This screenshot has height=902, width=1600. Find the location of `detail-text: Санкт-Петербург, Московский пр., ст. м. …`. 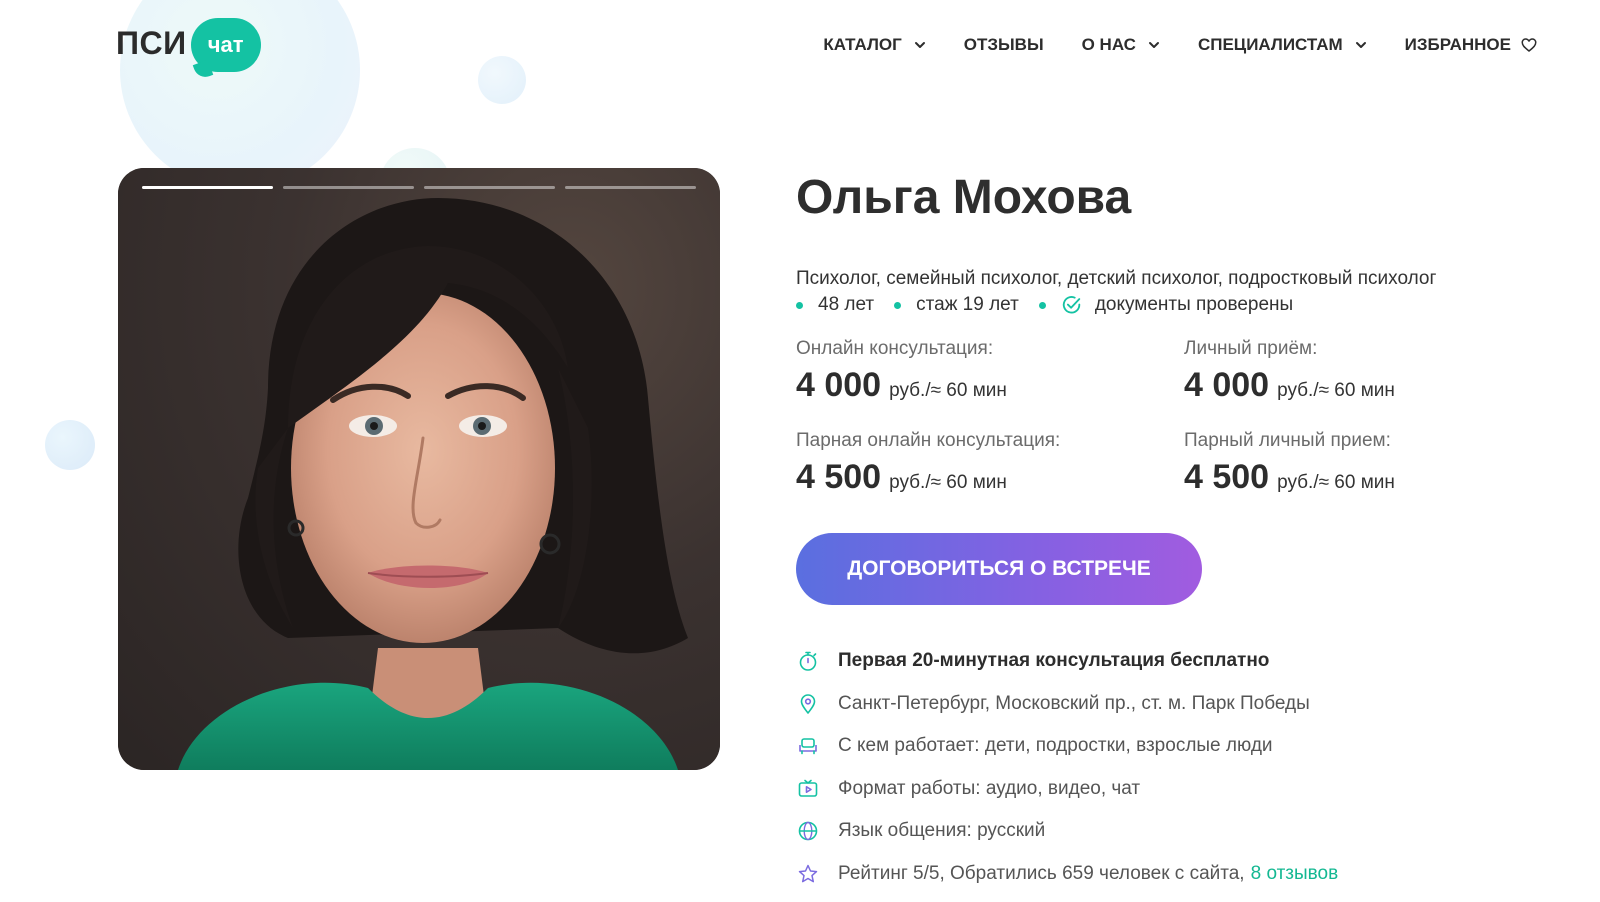

detail-text: Санкт-Петербург, Московский пр., ст. м. … is located at coordinates (1074, 703).